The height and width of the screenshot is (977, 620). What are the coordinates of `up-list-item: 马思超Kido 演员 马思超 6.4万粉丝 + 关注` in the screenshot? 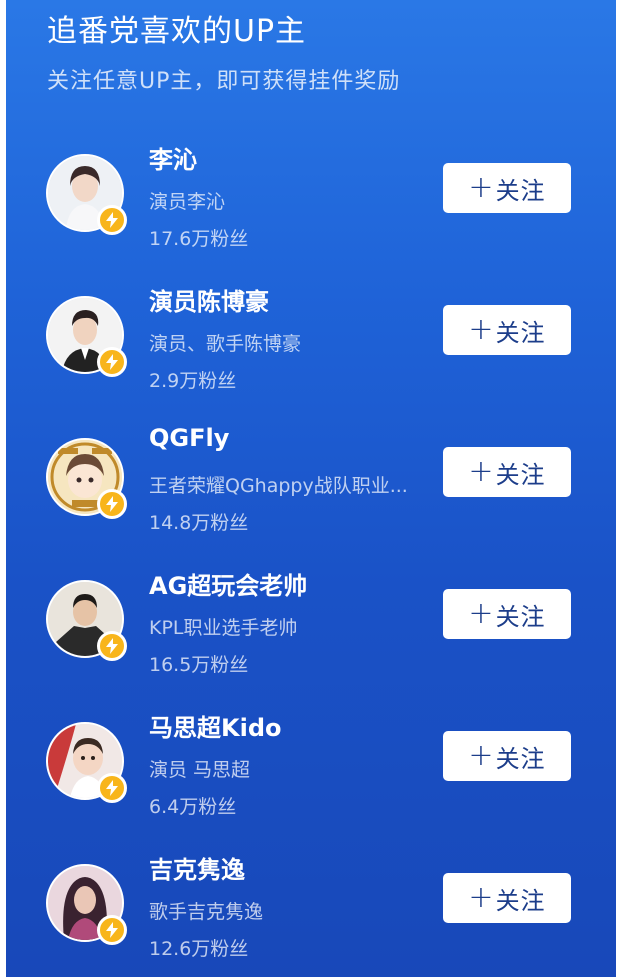 It's located at (311, 779).